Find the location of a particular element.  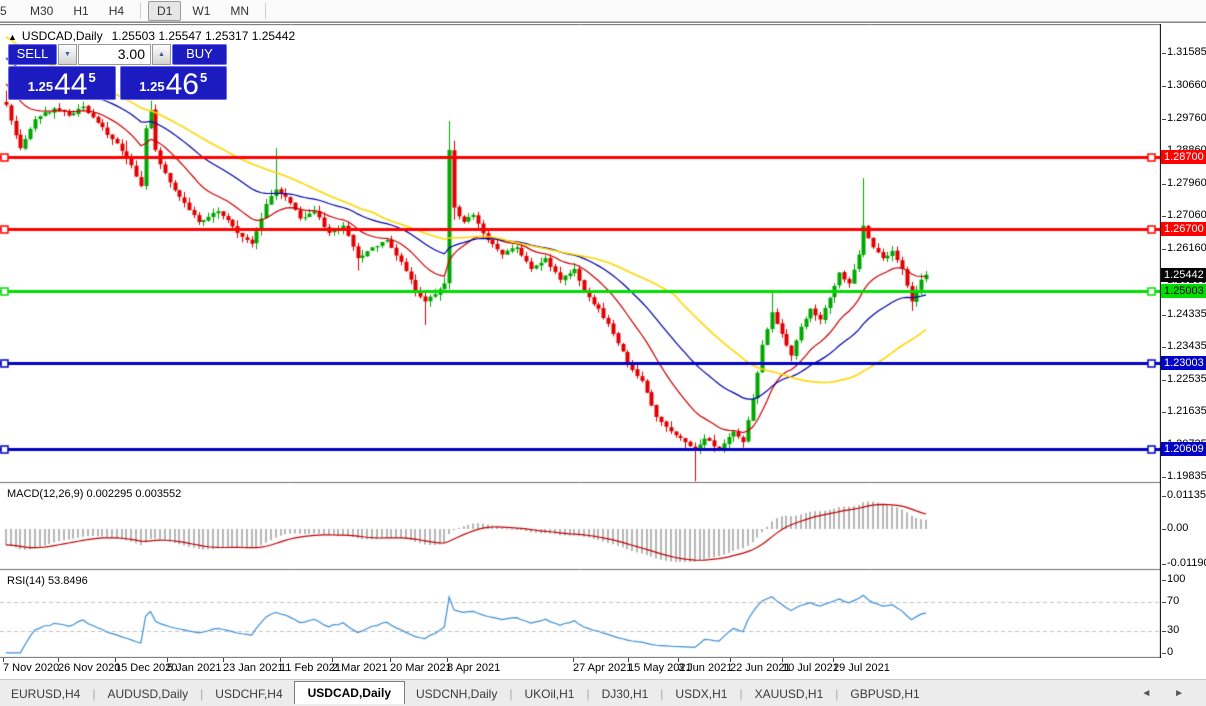

rsi-tick-label: 0 is located at coordinates (1167, 652).